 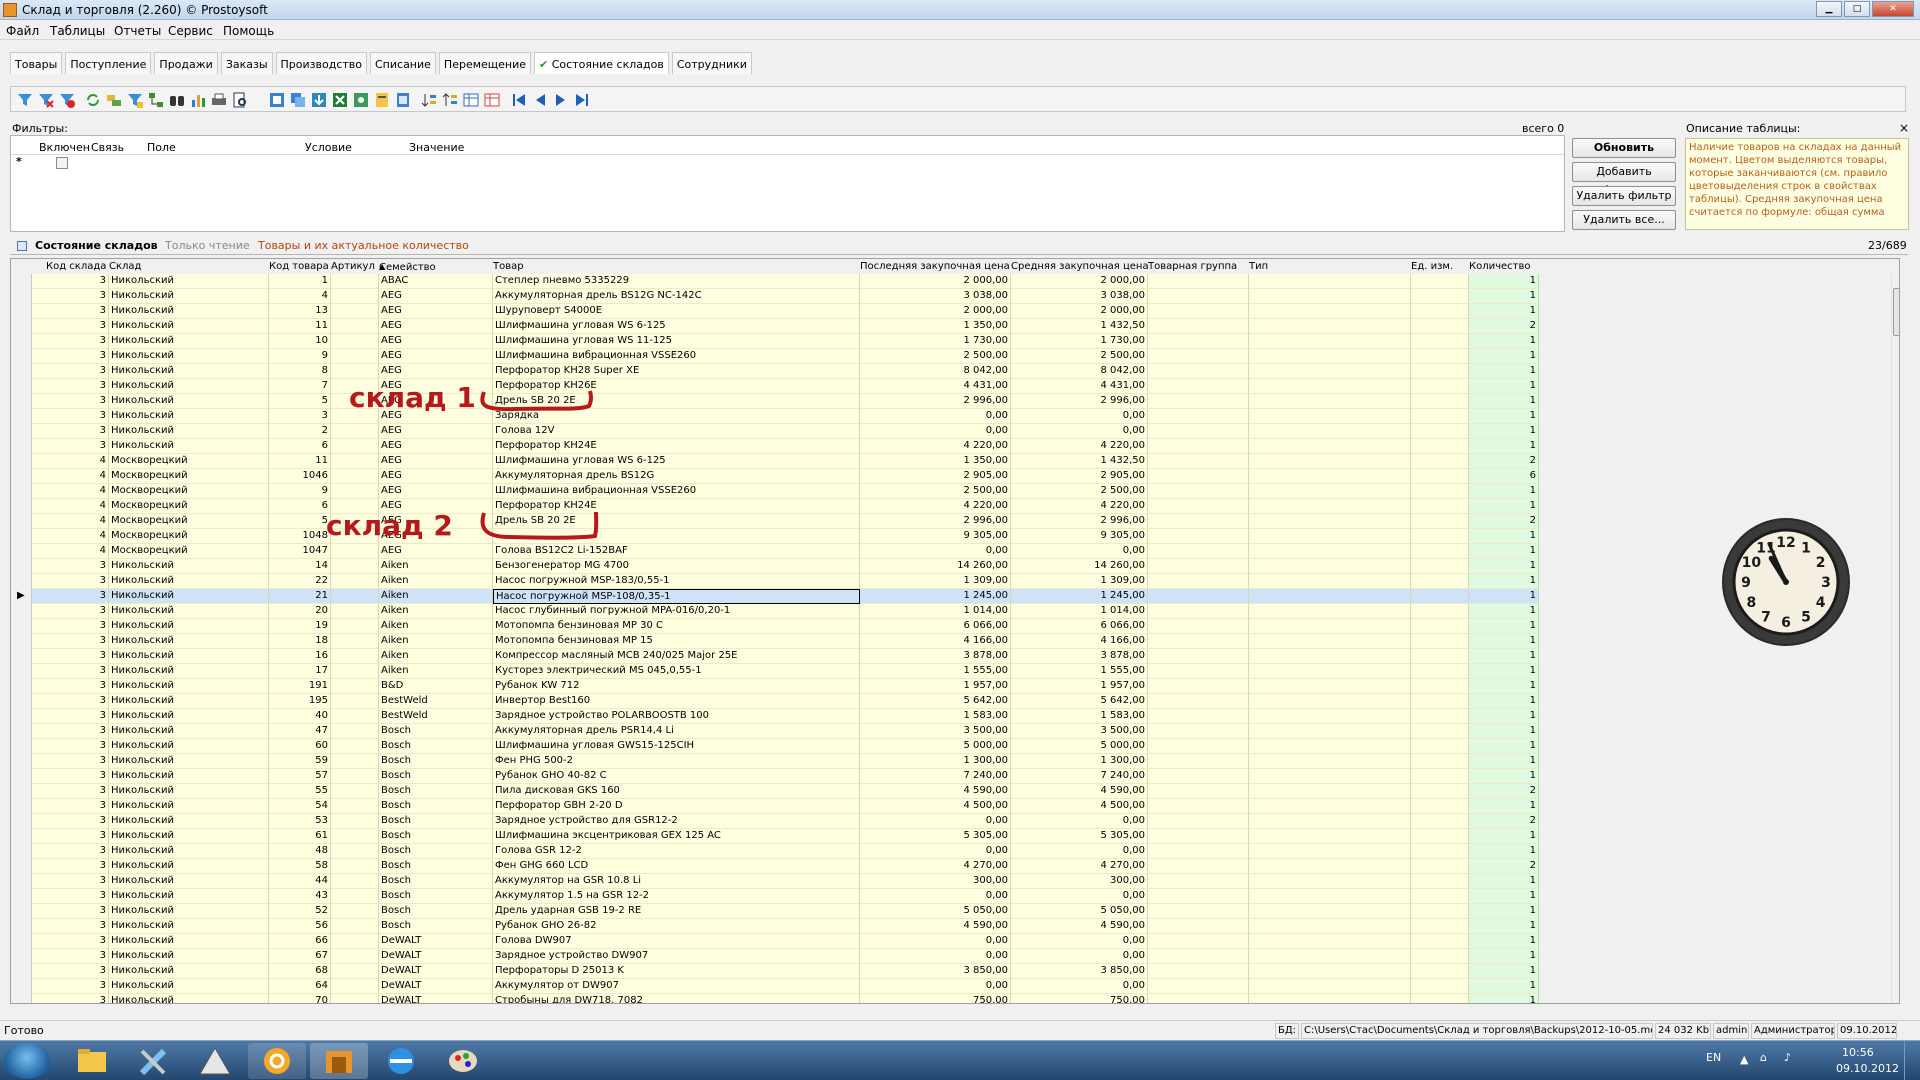 What do you see at coordinates (935, 581) in the screenshot?
I see `cell-last-price: 1 309,00` at bounding box center [935, 581].